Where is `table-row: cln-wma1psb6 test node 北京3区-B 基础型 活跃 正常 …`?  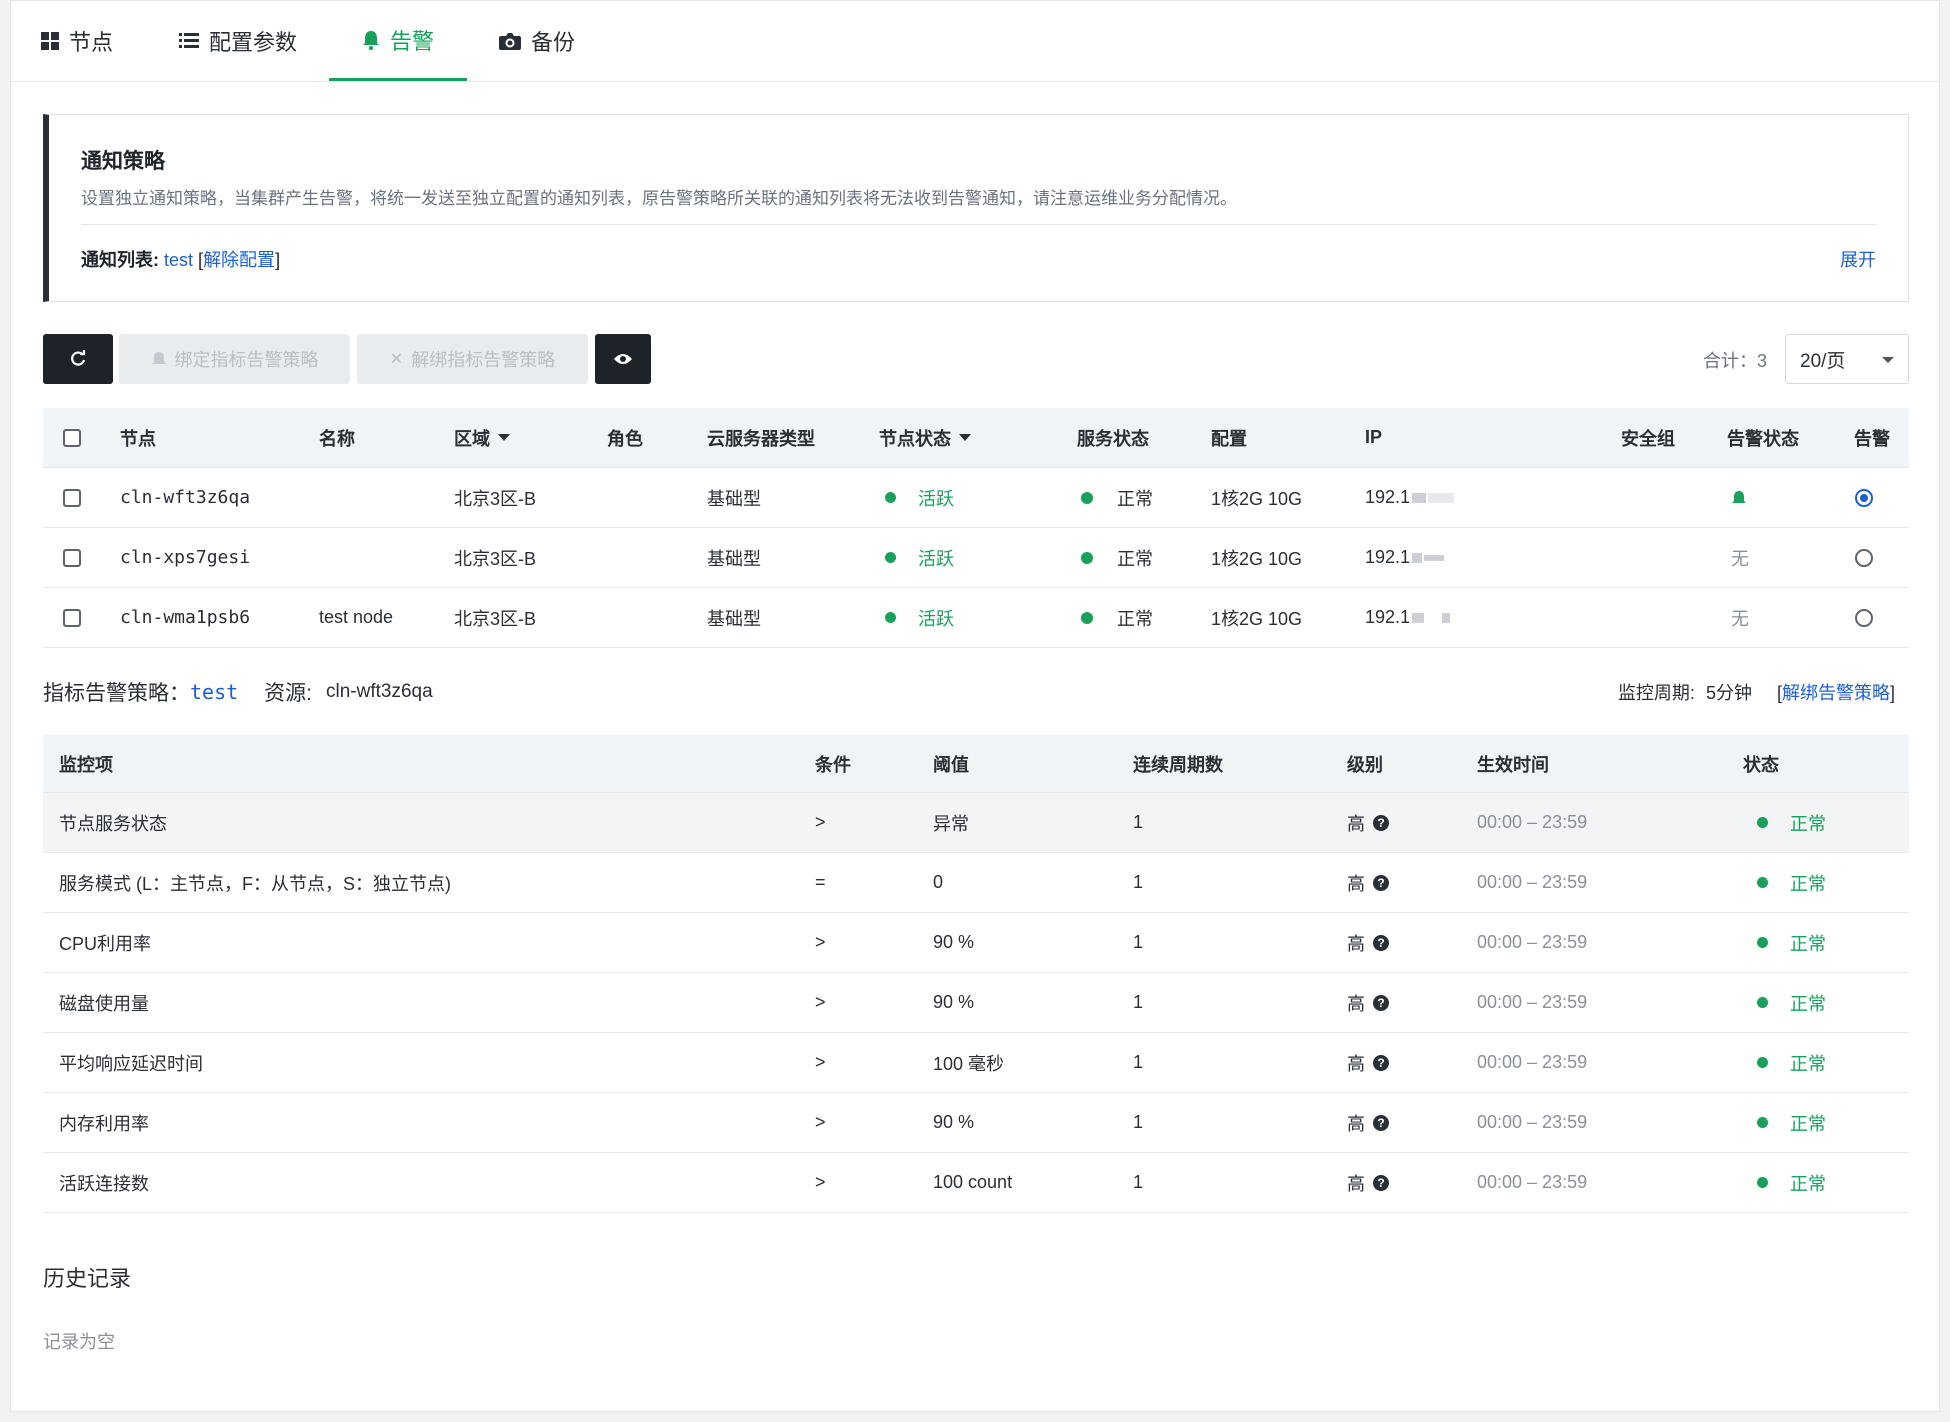
table-row: cln-wma1psb6 test node 北京3区-B 基础型 活跃 正常 … is located at coordinates (976, 618).